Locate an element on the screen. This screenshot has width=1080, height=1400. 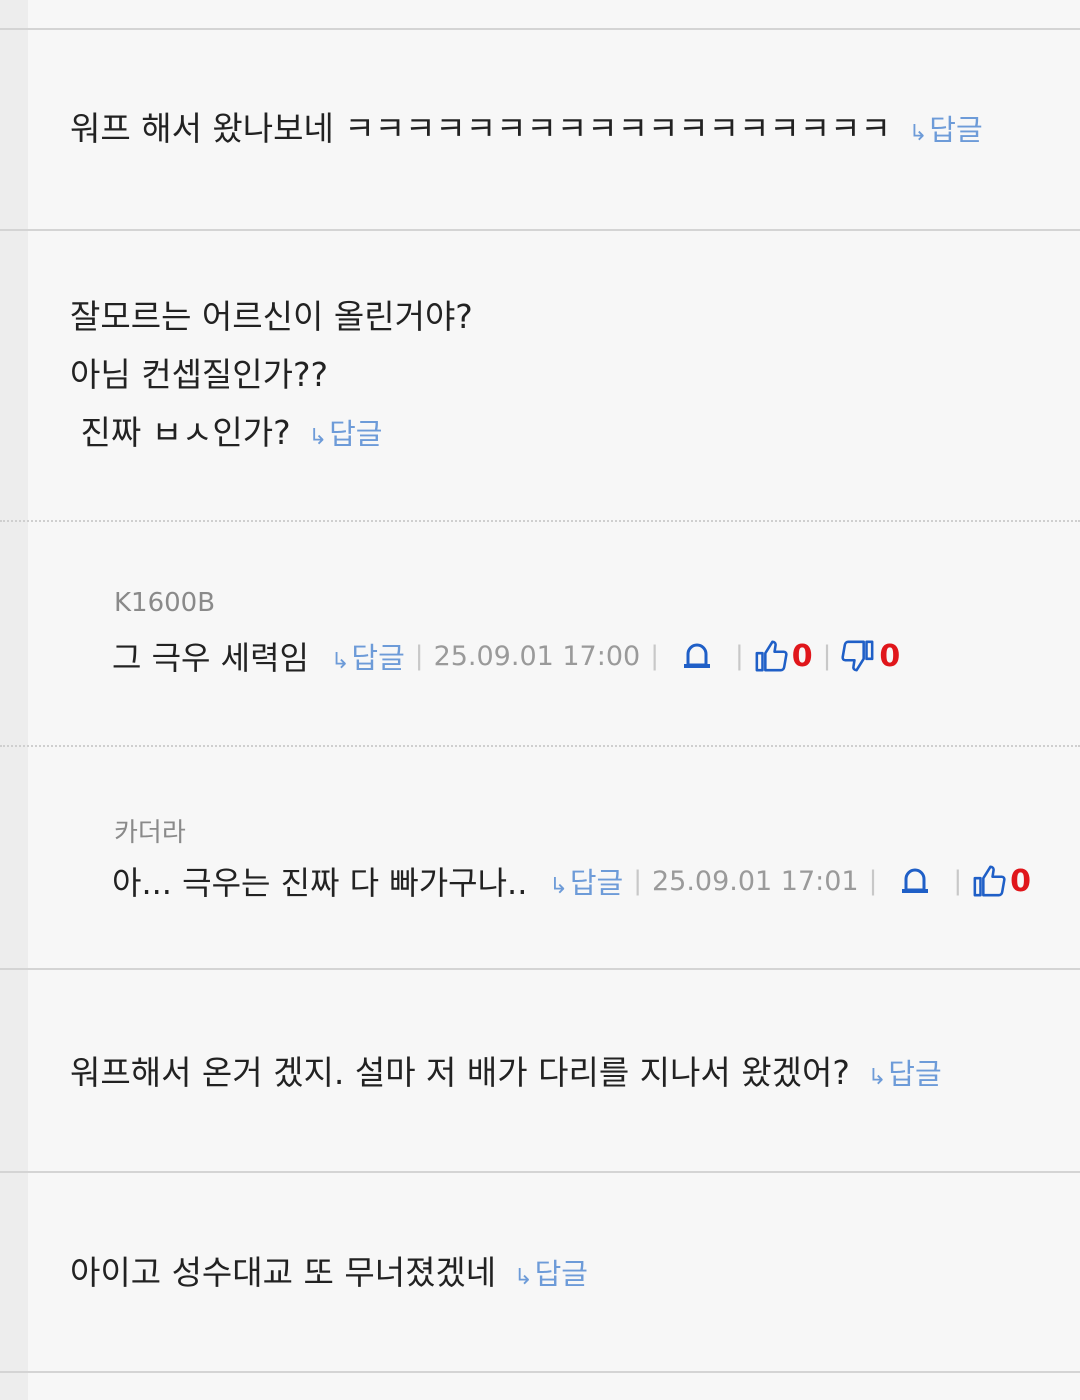
dislike-button: 0 is located at coordinates (870, 656).